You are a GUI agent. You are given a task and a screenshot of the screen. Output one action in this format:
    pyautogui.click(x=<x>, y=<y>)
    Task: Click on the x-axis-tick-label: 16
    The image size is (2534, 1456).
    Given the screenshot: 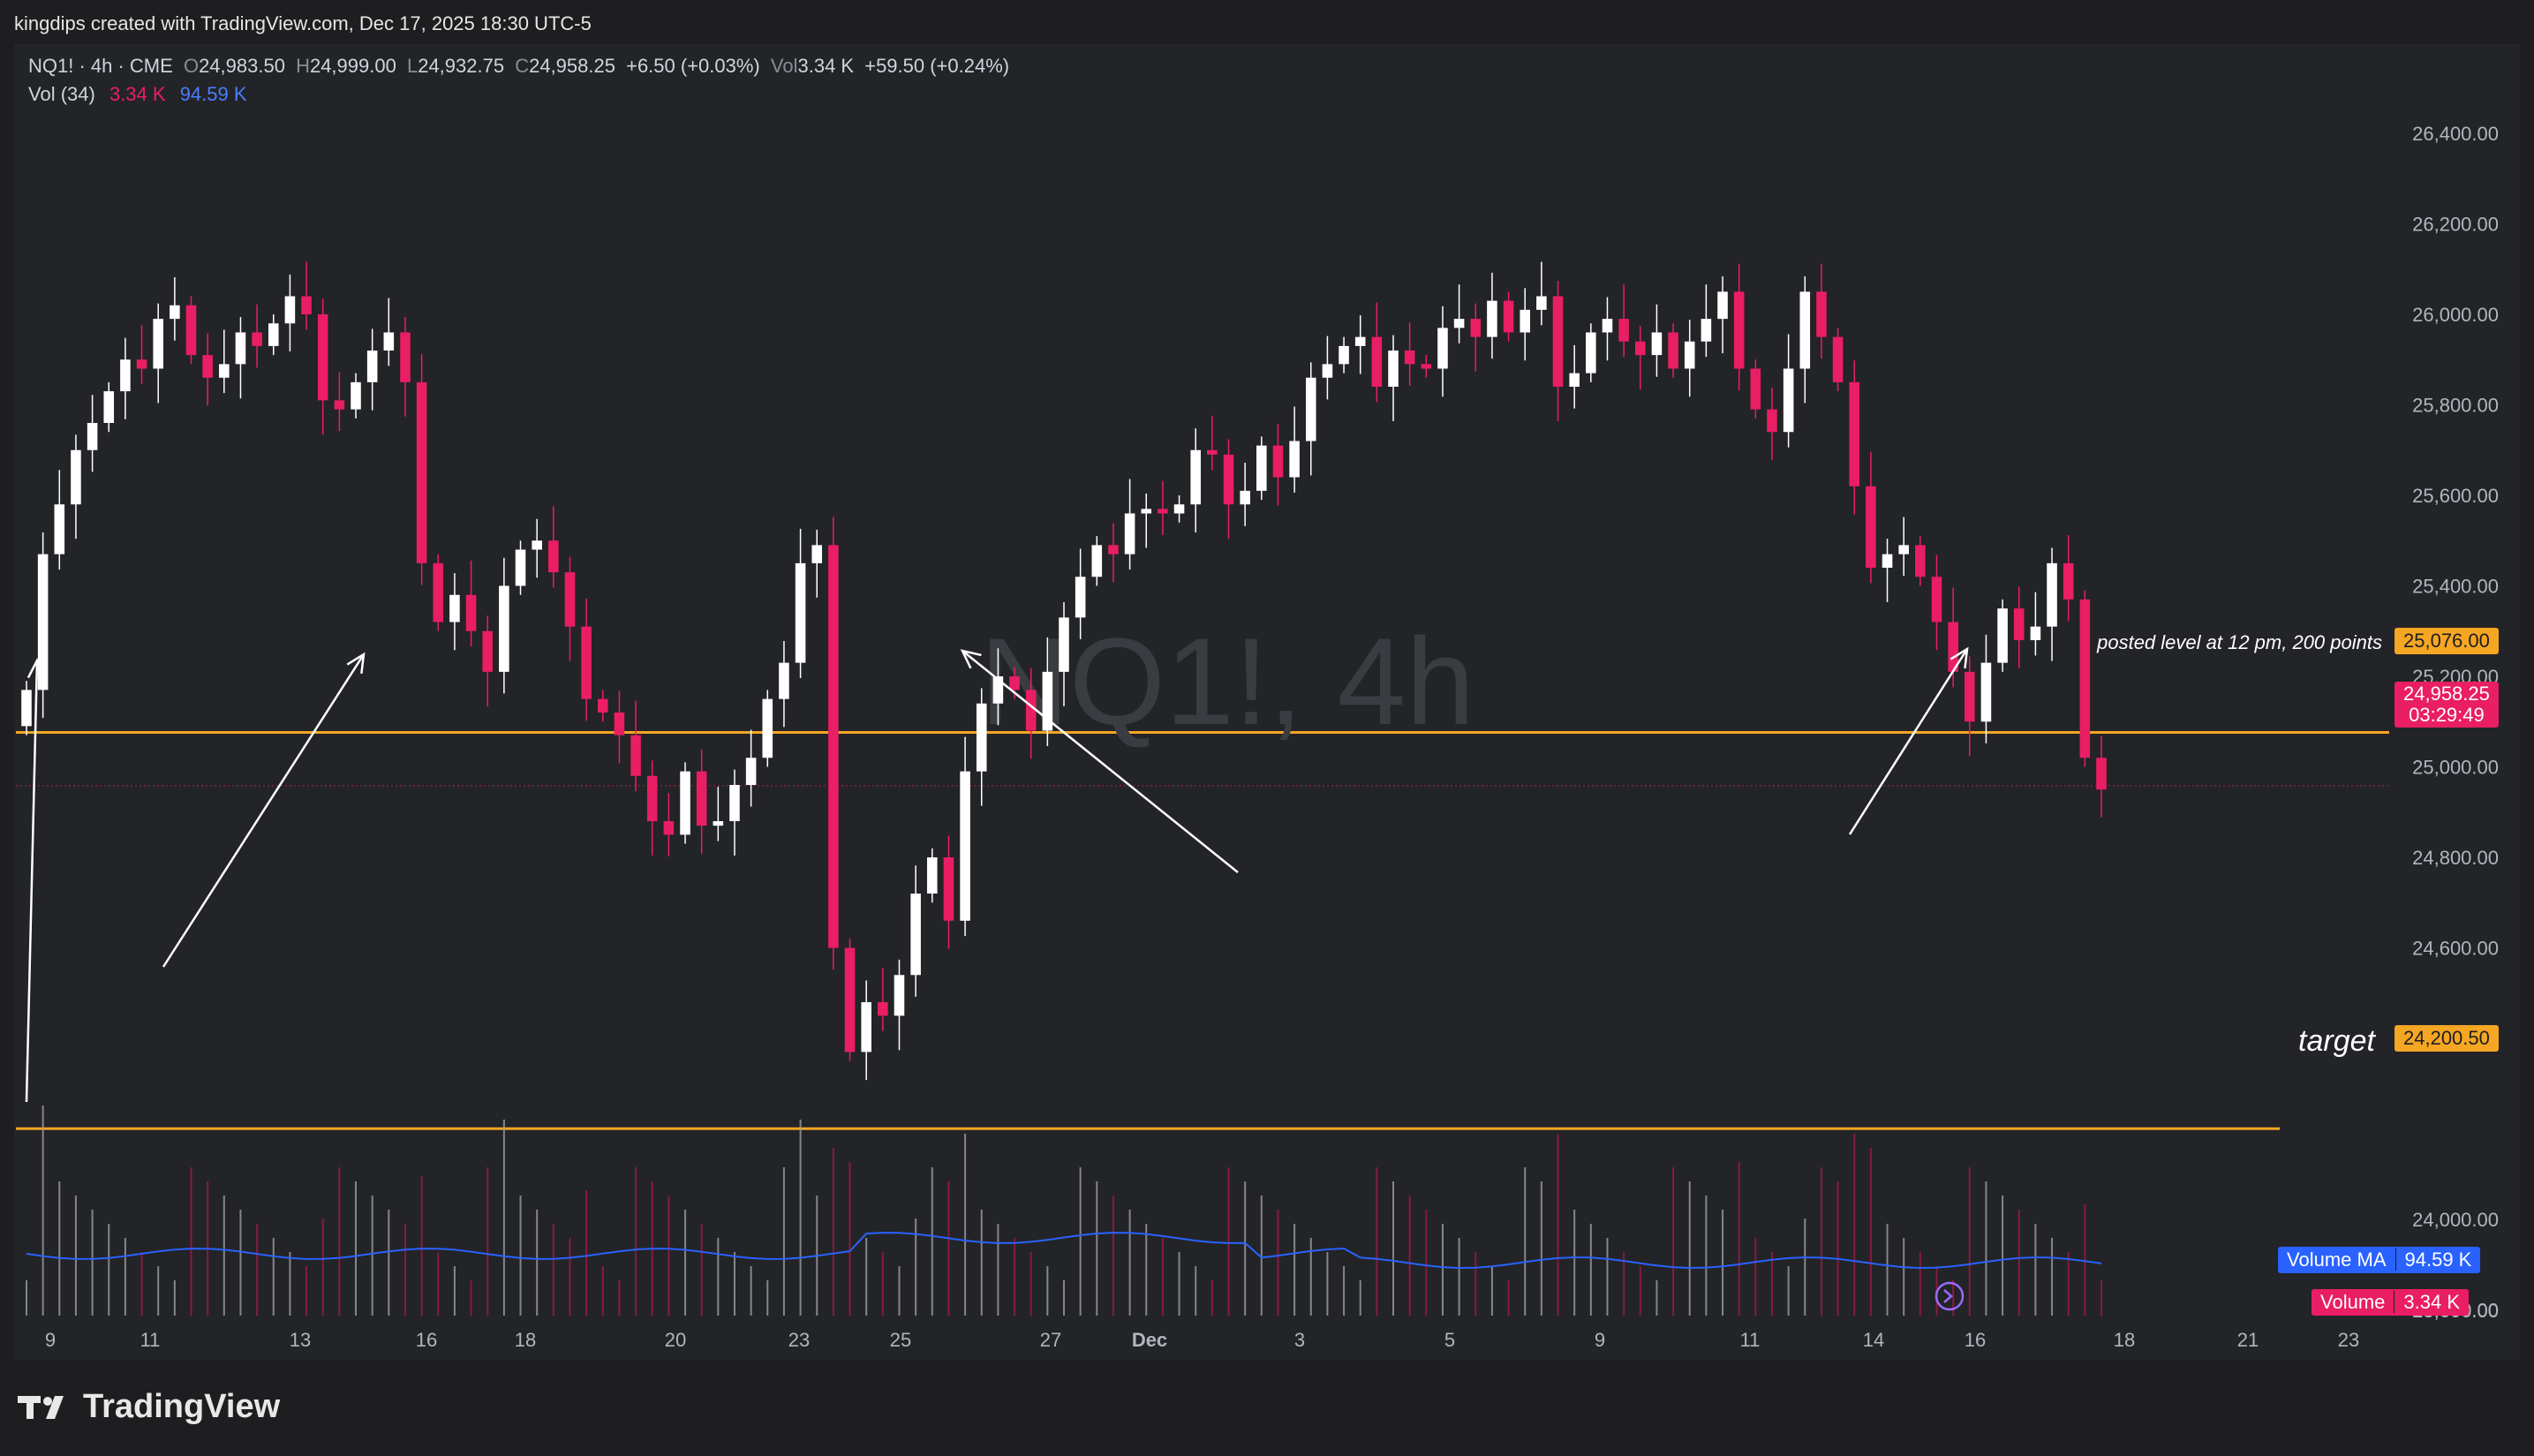 What is the action you would take?
    pyautogui.click(x=427, y=1340)
    